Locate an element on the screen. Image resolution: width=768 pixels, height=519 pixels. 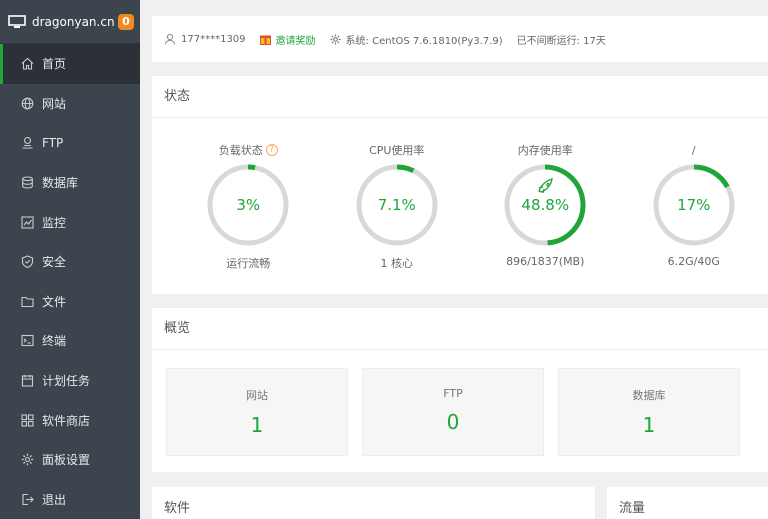
gift-icon is located at coordinates (265, 40).